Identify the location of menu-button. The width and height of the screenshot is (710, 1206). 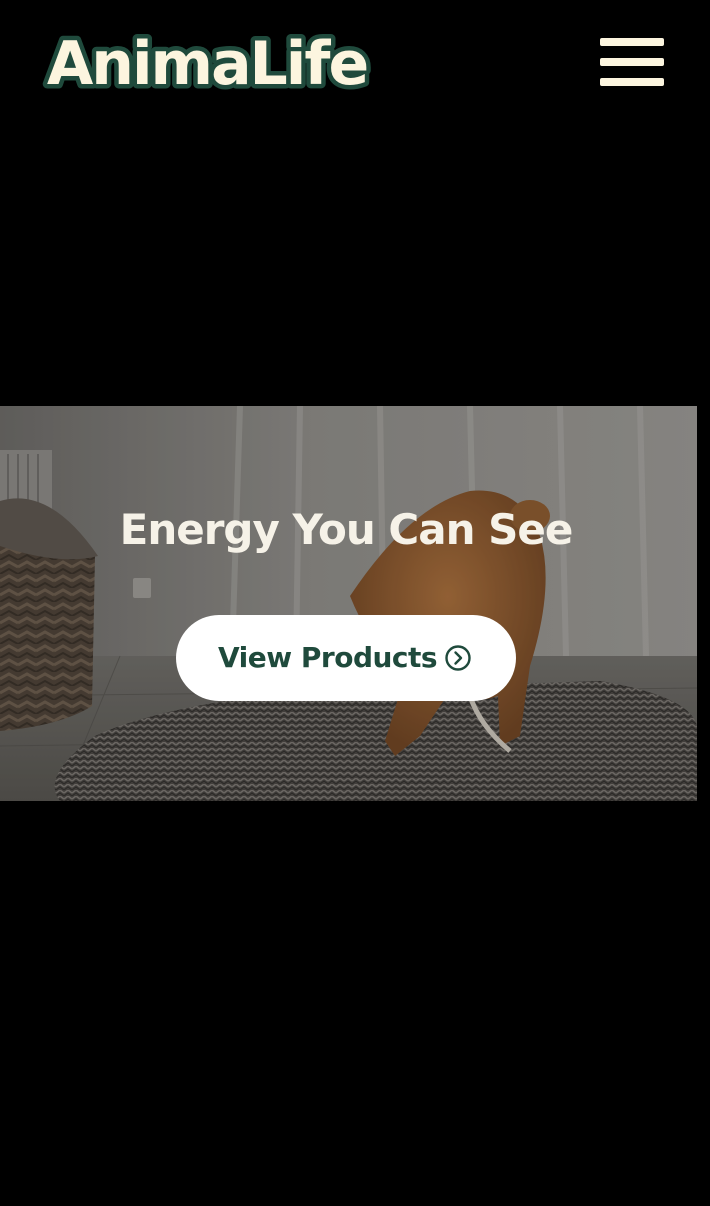
(632, 62).